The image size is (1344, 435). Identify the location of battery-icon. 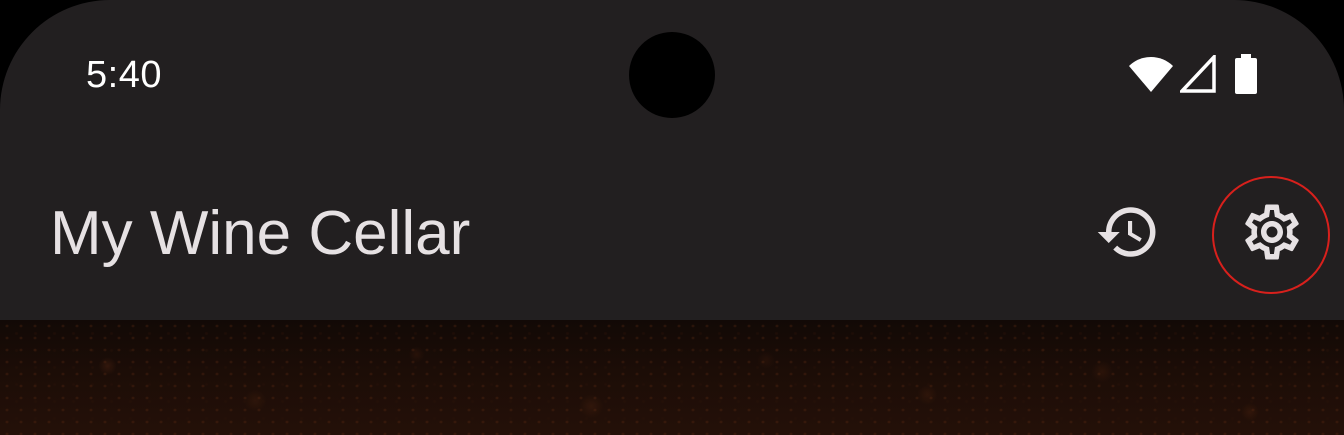
(1246, 74).